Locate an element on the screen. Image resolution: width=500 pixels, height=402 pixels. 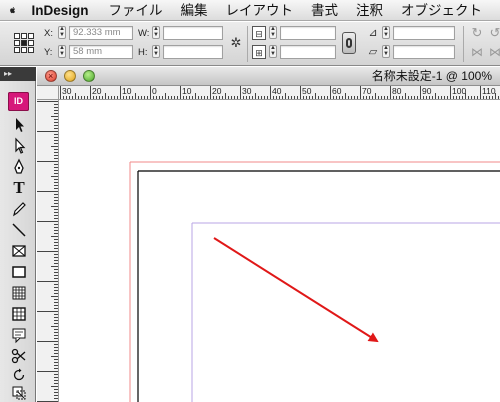
width-field is located at coordinates (193, 33).